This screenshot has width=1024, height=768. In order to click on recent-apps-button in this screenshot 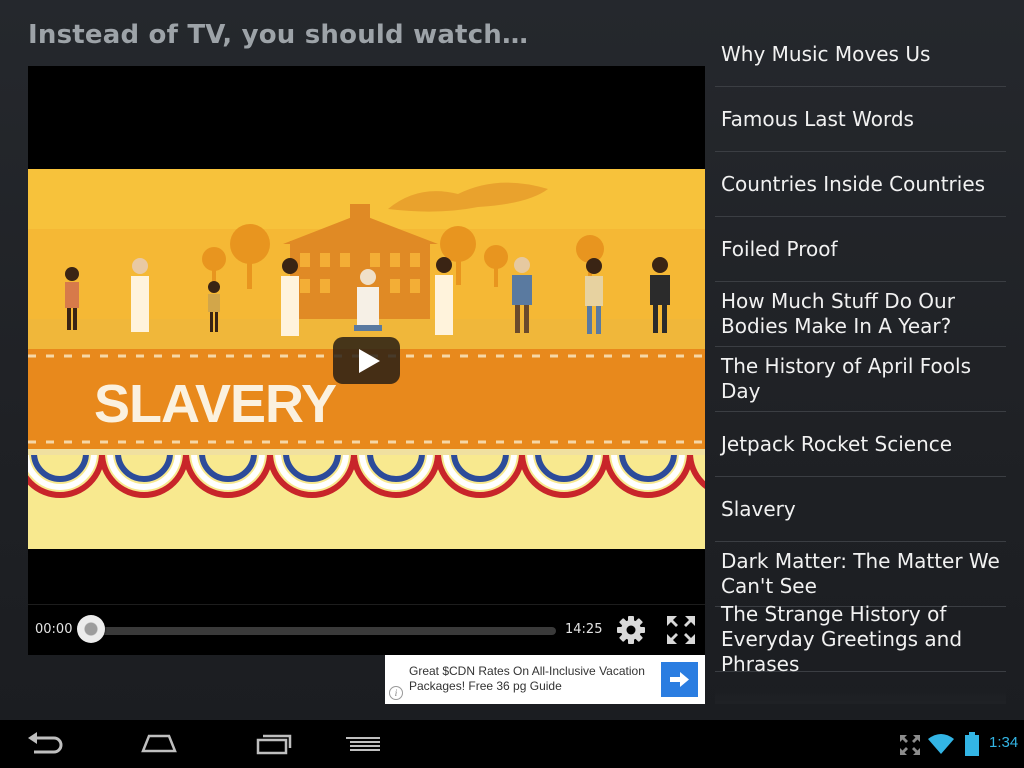, I will do `click(274, 744)`.